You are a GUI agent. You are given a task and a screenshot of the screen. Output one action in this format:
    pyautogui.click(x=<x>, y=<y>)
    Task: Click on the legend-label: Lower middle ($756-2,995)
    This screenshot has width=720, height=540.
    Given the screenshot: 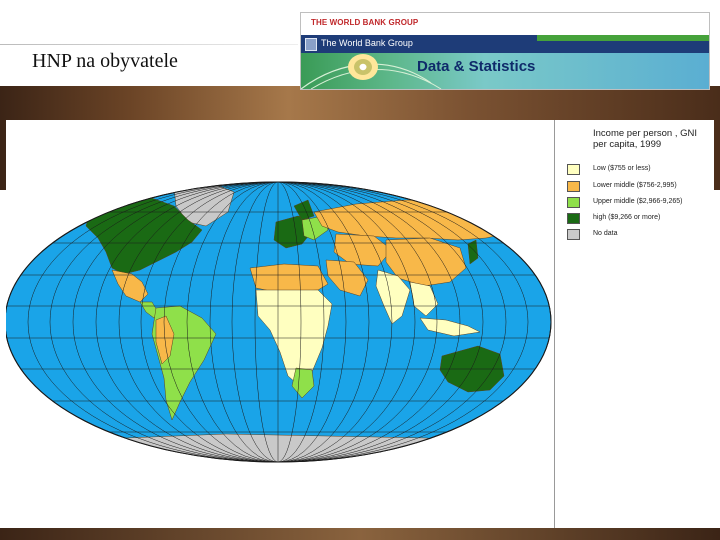 What is the action you would take?
    pyautogui.click(x=635, y=185)
    